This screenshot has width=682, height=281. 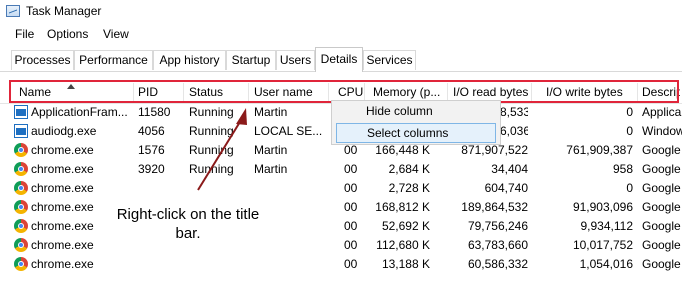 What do you see at coordinates (67, 34) in the screenshot?
I see `menu-options: Options` at bounding box center [67, 34].